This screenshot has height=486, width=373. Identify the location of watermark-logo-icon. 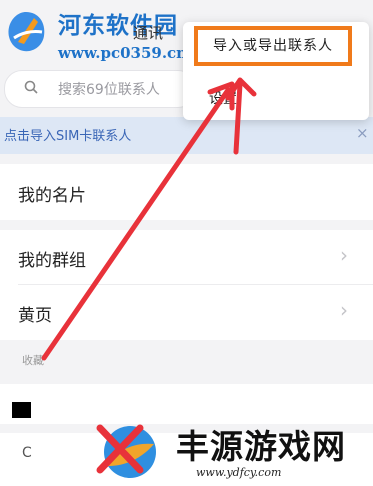
(126, 451).